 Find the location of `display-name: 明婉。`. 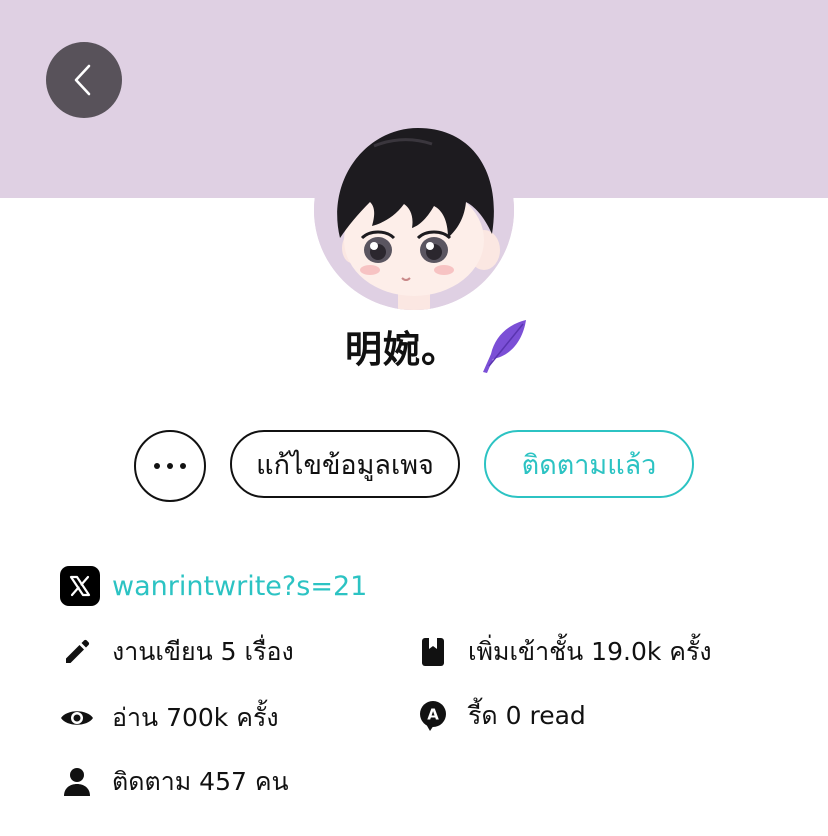

display-name: 明婉。 is located at coordinates (402, 349).